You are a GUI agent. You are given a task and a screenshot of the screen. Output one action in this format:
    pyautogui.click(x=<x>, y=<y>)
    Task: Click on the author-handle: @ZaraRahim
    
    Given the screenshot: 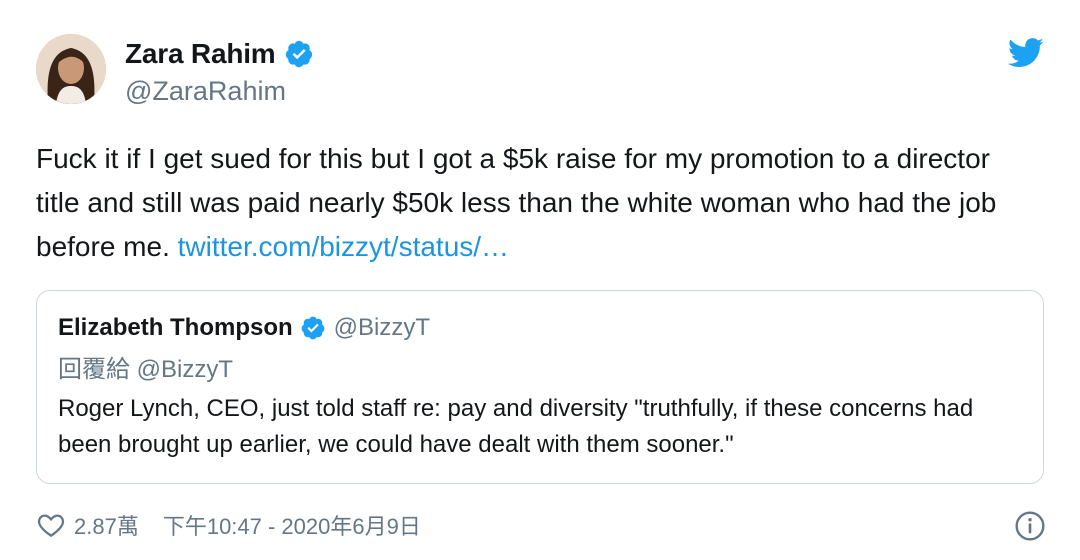 What is the action you would take?
    pyautogui.click(x=219, y=91)
    